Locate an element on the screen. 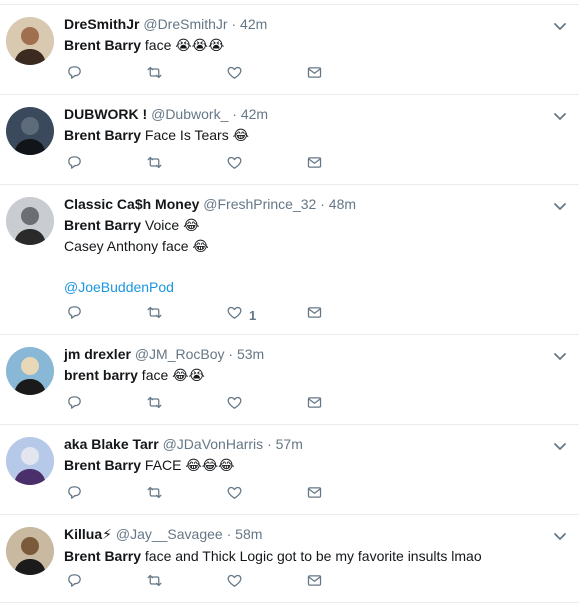  like-count: 1 is located at coordinates (253, 315).